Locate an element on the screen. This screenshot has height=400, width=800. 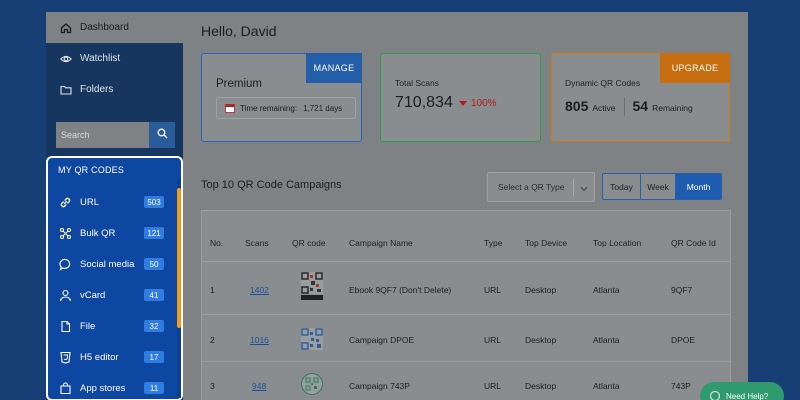
stats-divider is located at coordinates (624, 107).